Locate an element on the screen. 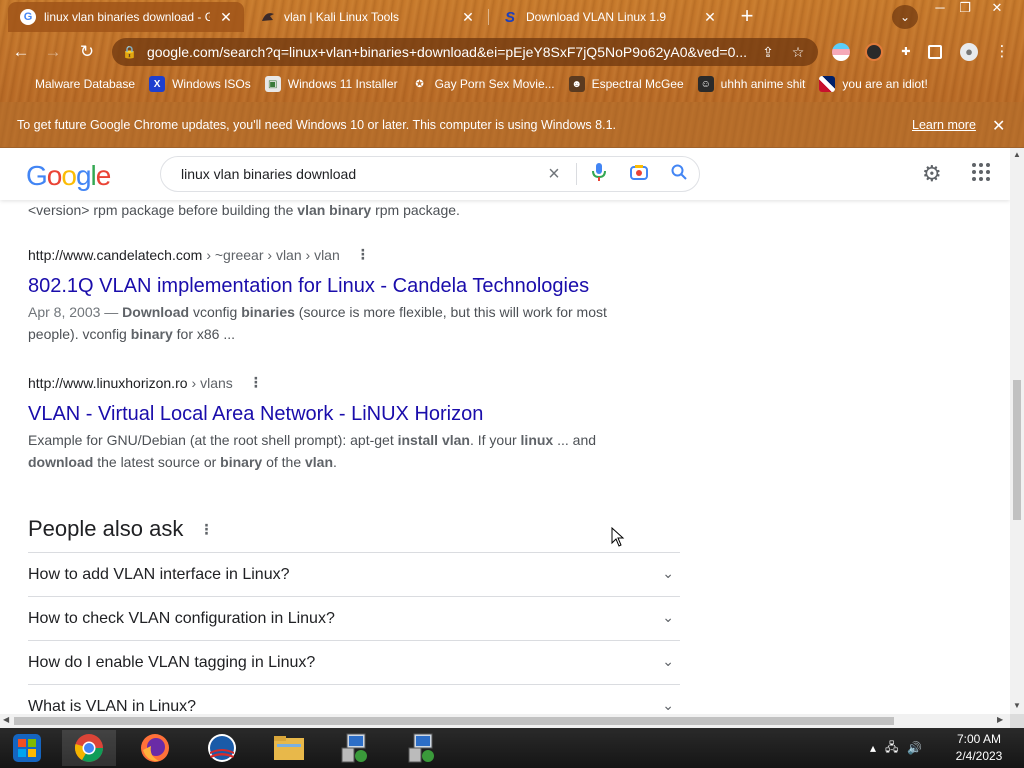  extension-avatar-icon is located at coordinates (874, 52).